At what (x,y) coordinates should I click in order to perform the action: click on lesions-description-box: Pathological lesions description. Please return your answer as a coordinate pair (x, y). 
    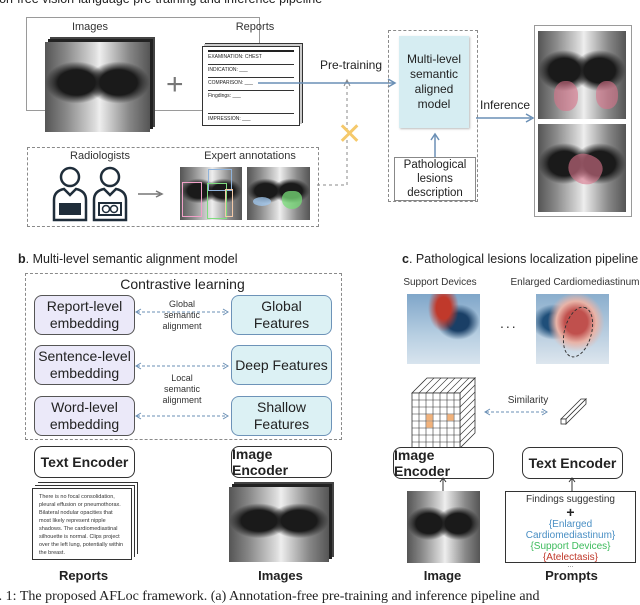
    Looking at the image, I should click on (435, 179).